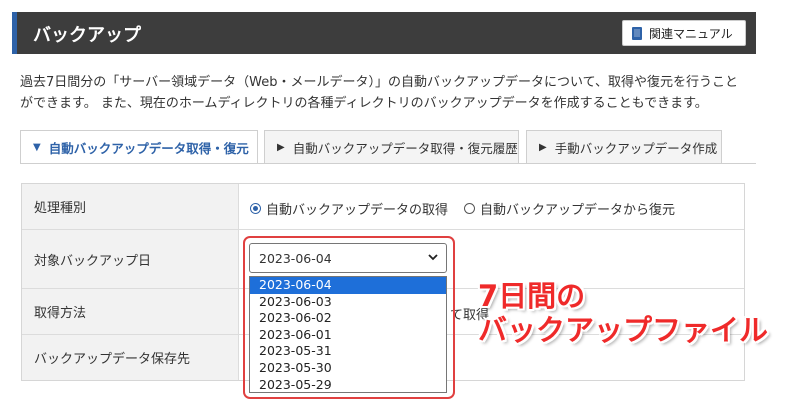 The width and height of the screenshot is (802, 404). I want to click on radio-label: 自動バックアップデータの取得, so click(357, 210).